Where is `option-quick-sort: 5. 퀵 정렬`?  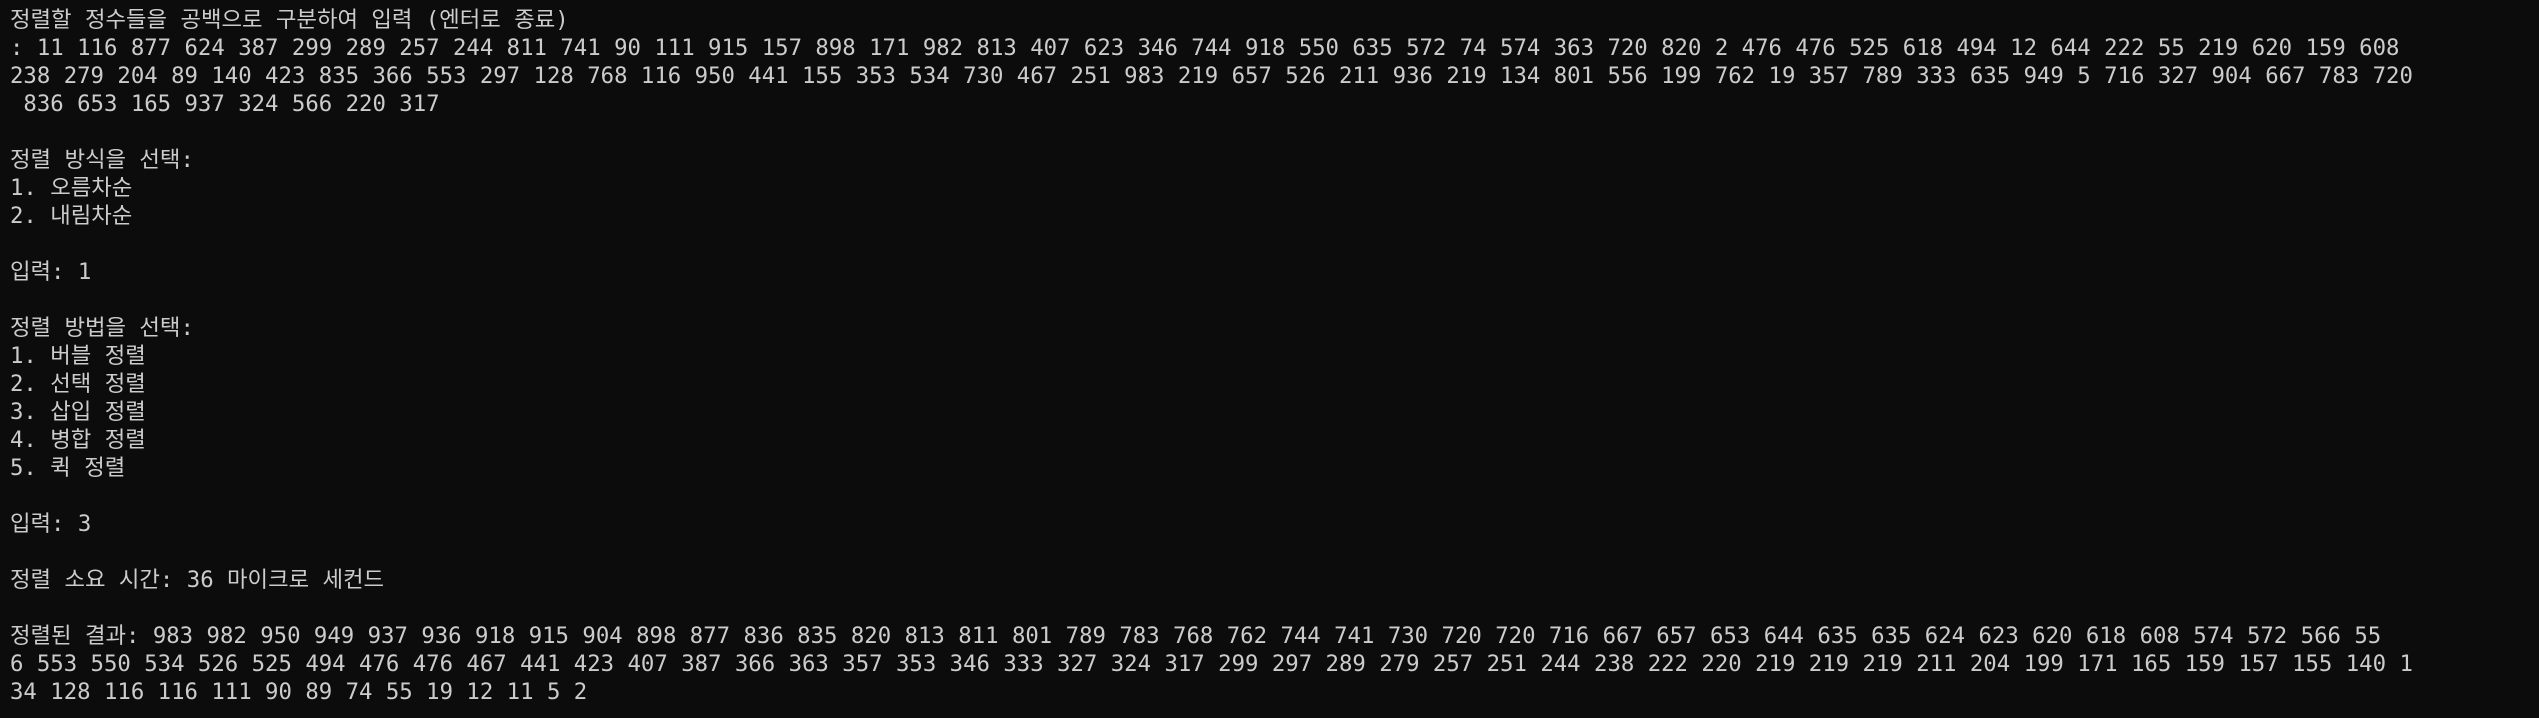
option-quick-sort: 5. 퀵 정렬 is located at coordinates (68, 468).